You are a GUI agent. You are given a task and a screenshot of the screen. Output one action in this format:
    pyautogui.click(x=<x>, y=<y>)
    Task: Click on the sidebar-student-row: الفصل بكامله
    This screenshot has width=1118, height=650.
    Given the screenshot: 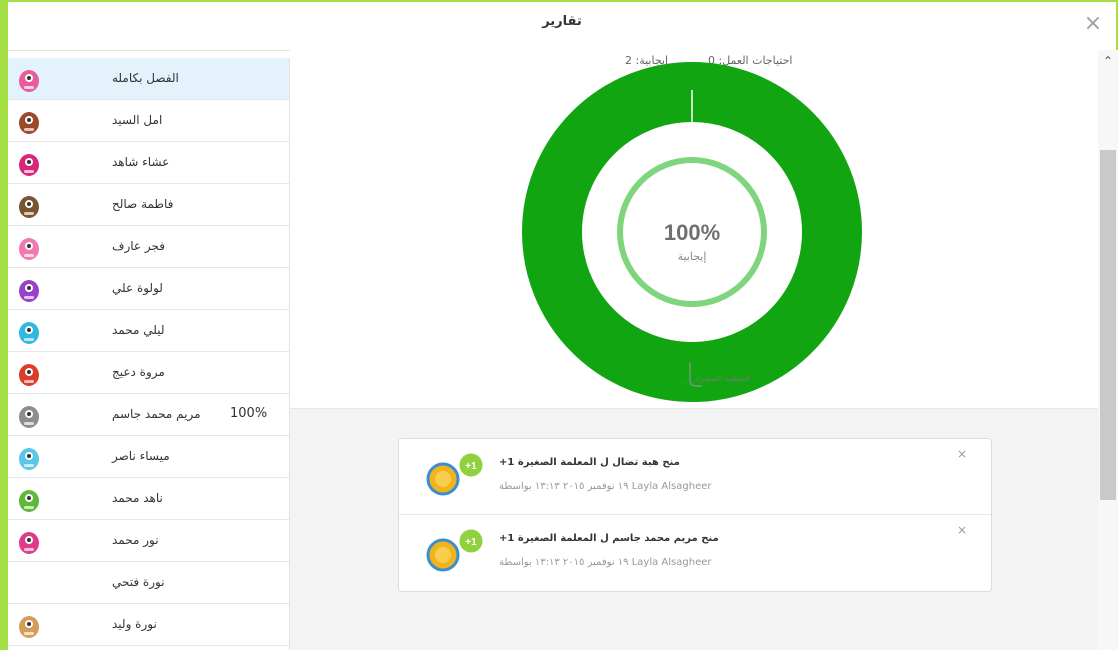 What is the action you would take?
    pyautogui.click(x=148, y=79)
    